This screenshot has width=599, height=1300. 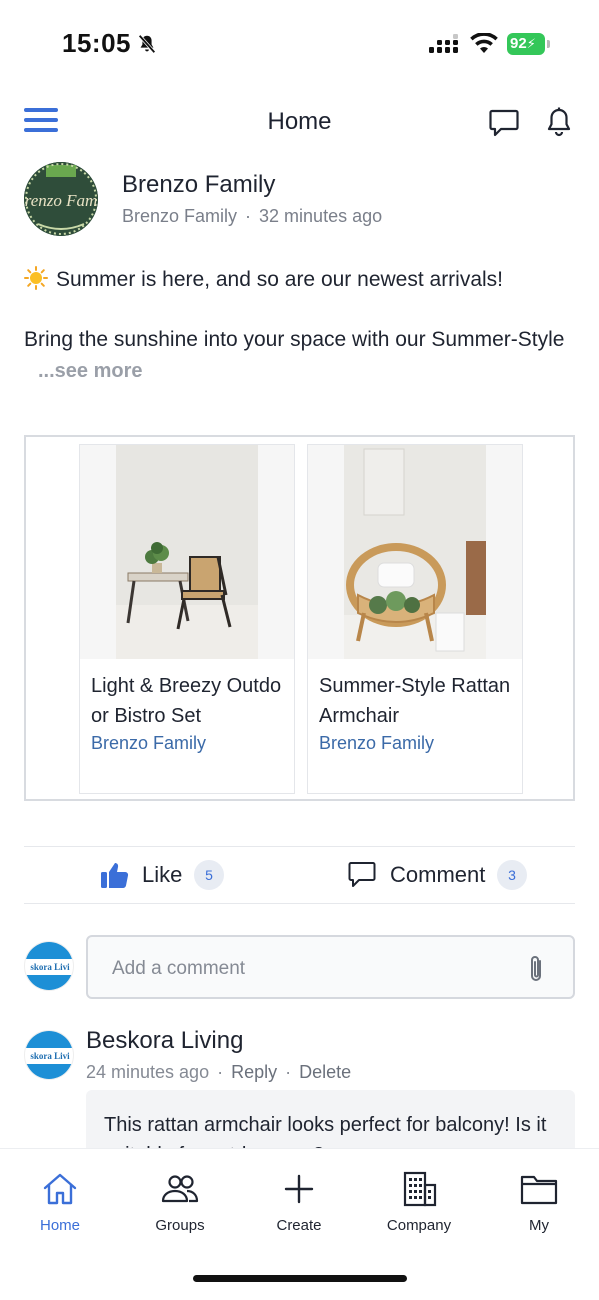 I want to click on bell-slash-icon, so click(x=147, y=44).